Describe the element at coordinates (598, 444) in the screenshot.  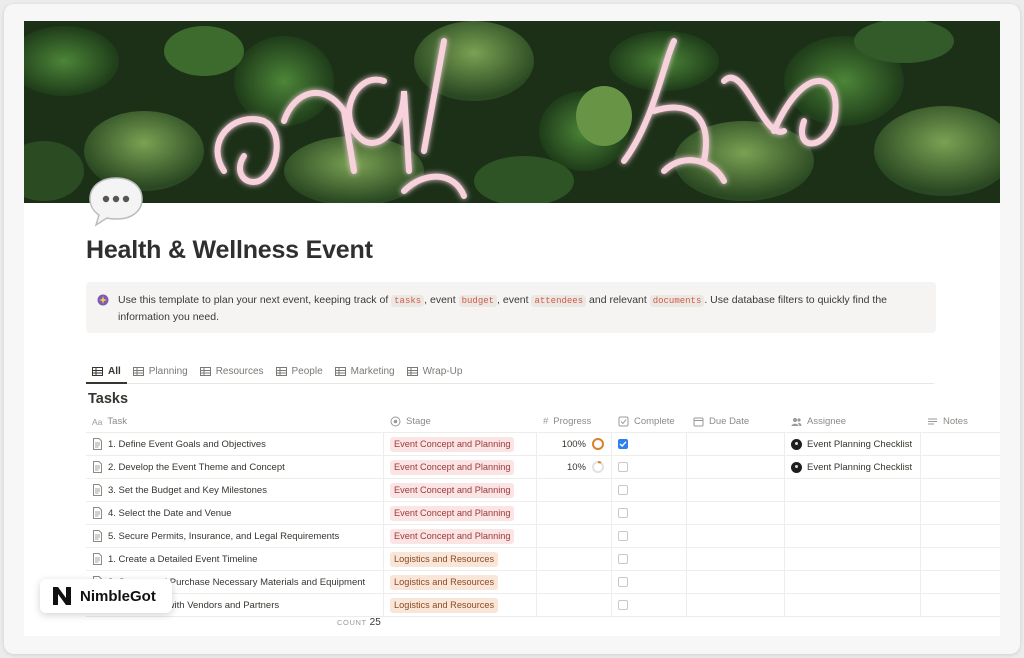
I see `progress-fill` at that location.